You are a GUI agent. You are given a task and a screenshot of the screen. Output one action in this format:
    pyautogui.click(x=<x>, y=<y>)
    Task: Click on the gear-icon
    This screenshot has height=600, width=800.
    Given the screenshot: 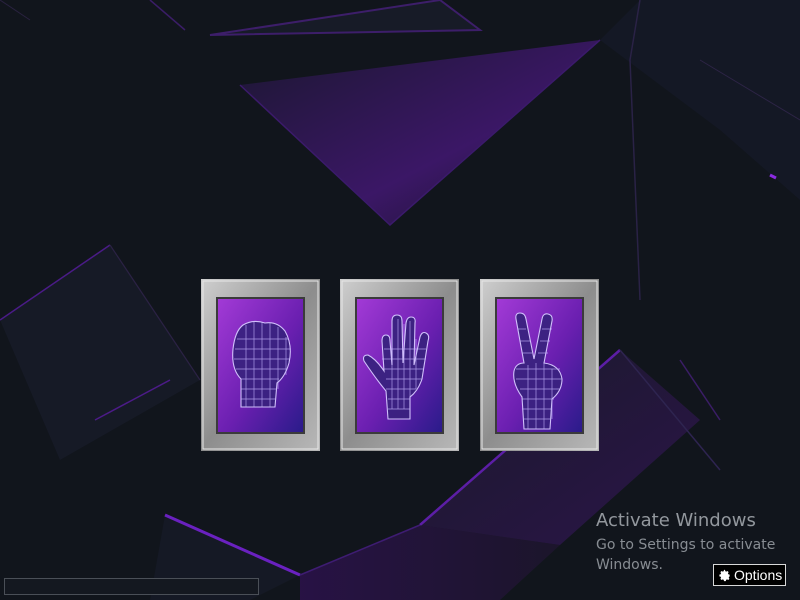 What is the action you would take?
    pyautogui.click(x=724, y=575)
    